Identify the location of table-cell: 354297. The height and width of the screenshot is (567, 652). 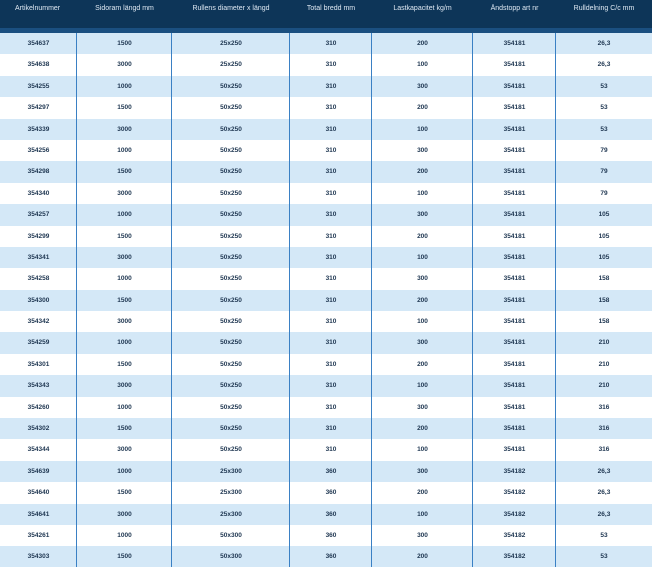
(38, 108).